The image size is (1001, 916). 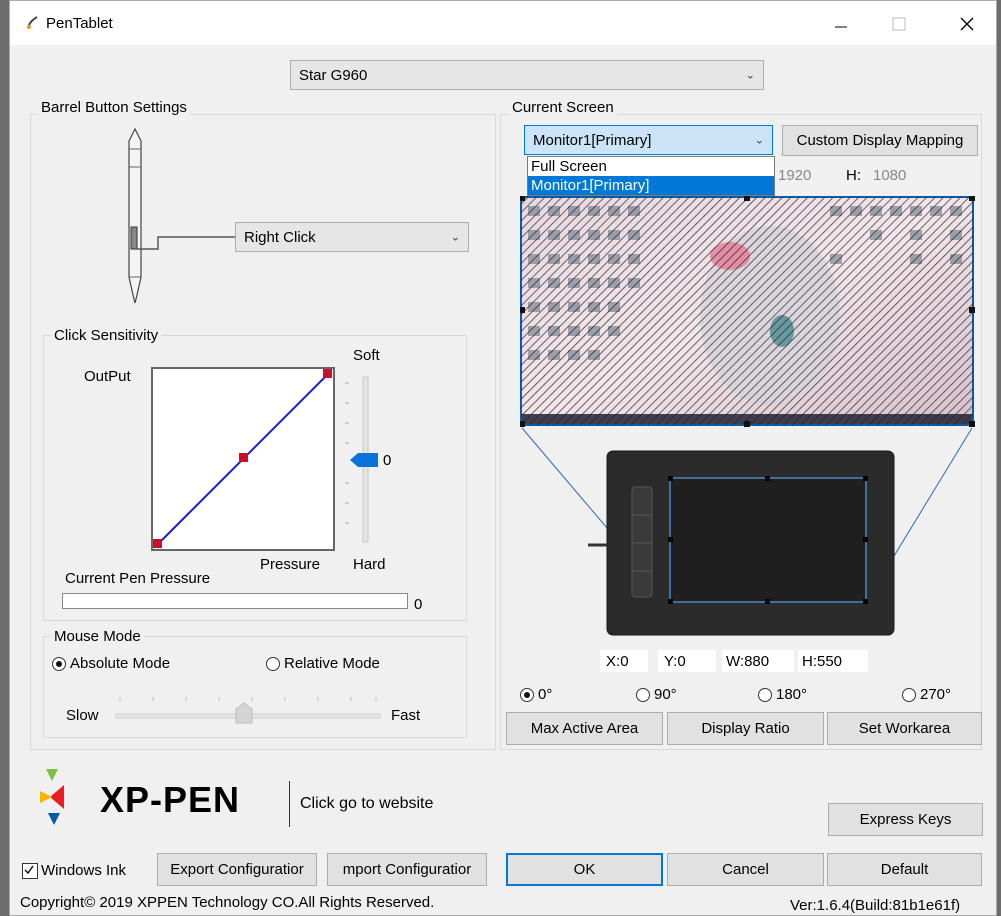 I want to click on max-active-area-button: Max Active Area, so click(x=584, y=728).